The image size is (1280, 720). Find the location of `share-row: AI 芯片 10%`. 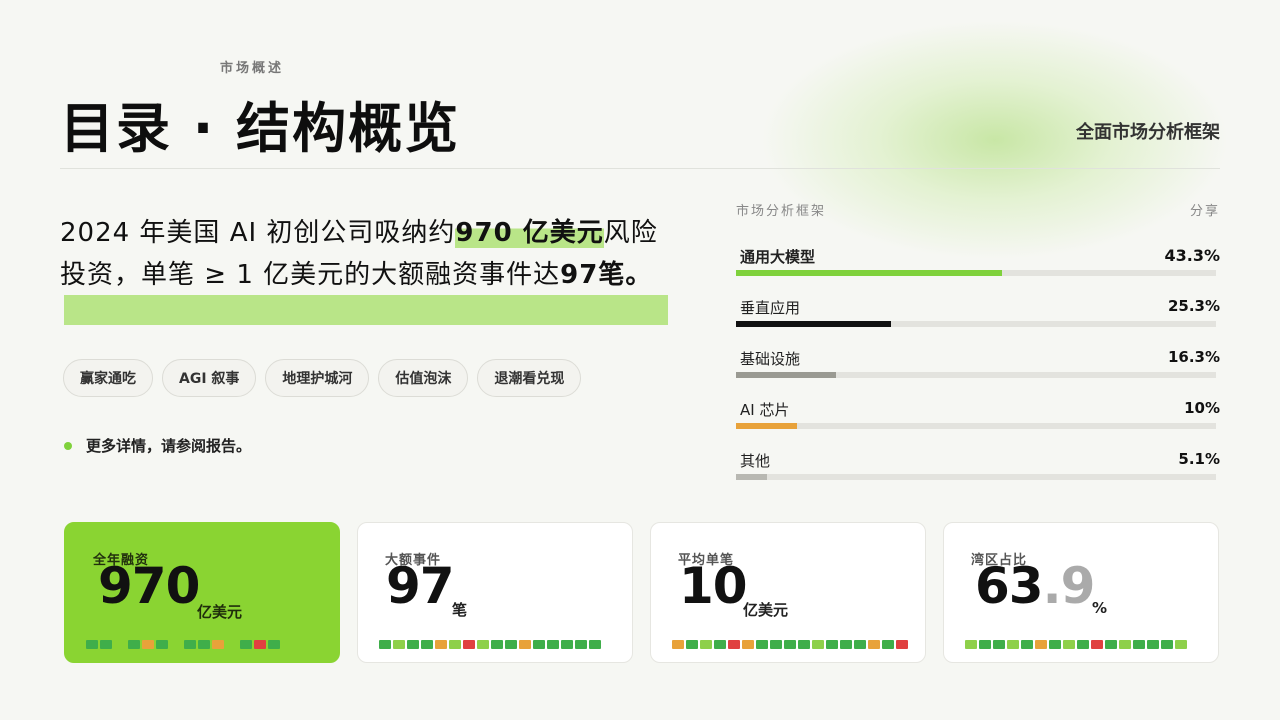

share-row: AI 芯片 10% is located at coordinates (978, 424).